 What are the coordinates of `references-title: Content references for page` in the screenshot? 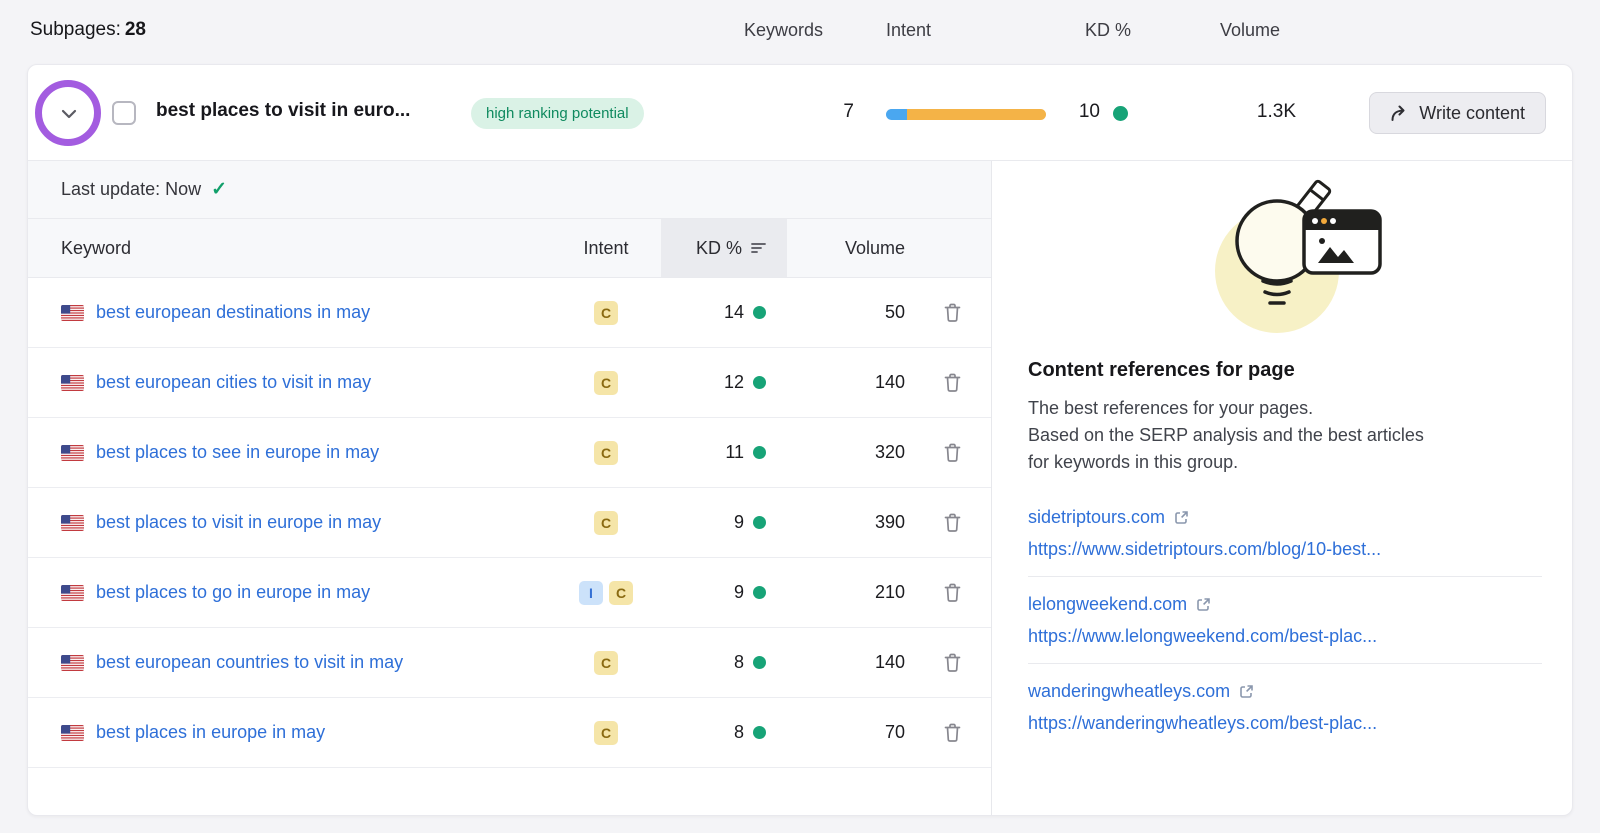 It's located at (1161, 370).